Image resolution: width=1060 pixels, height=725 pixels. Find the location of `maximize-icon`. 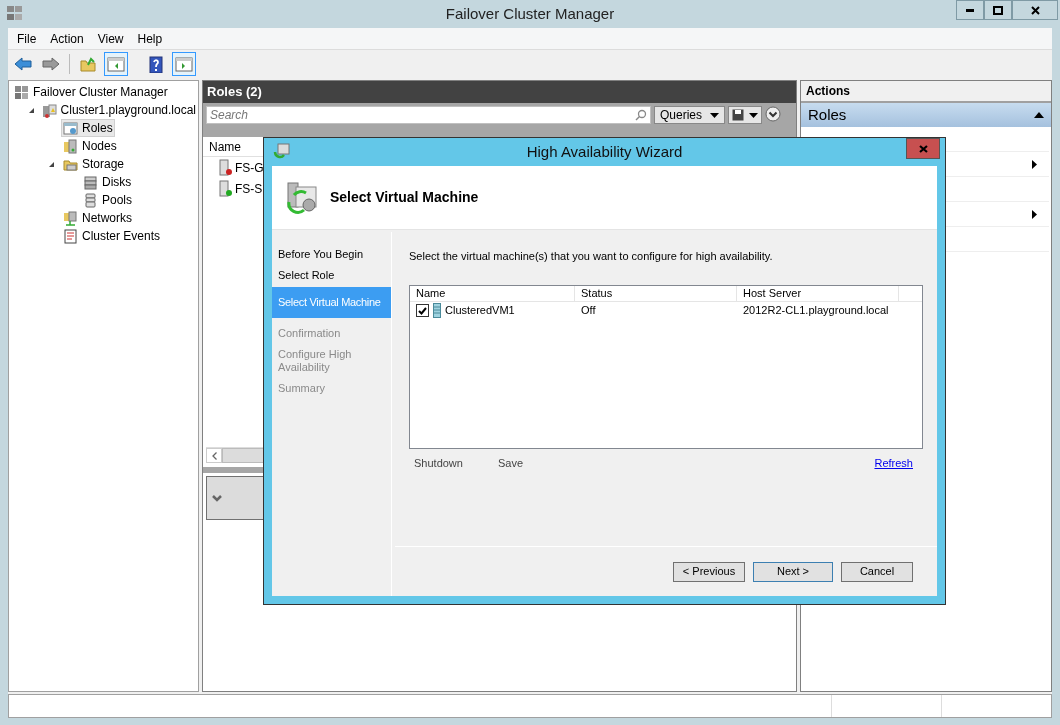

maximize-icon is located at coordinates (998, 10).